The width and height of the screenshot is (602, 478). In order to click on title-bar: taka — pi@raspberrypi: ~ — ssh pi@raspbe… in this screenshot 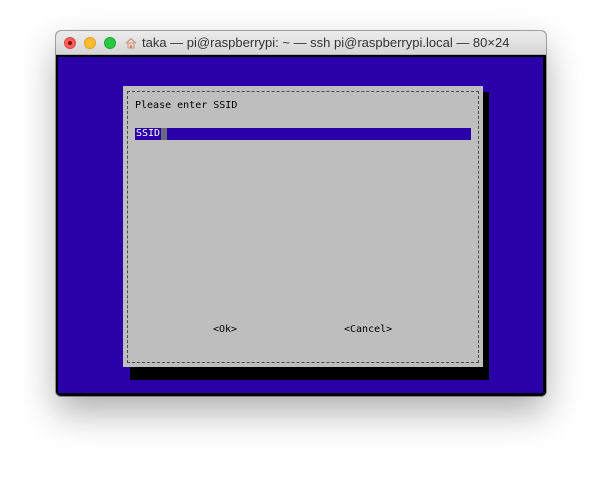, I will do `click(301, 43)`.